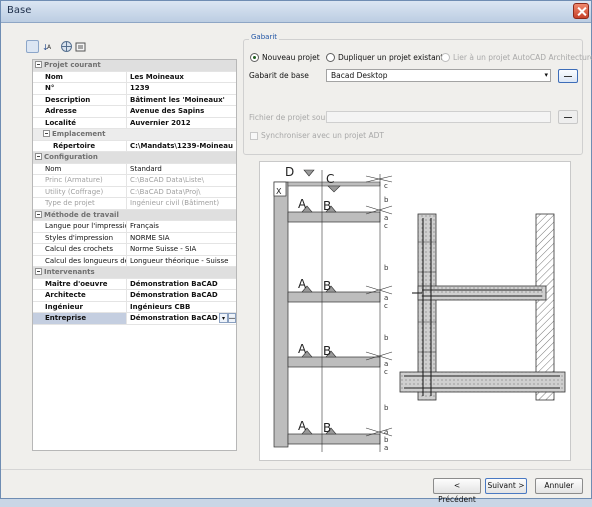 This screenshot has height=507, width=592. I want to click on grid-category: Emplacement, so click(134, 135).